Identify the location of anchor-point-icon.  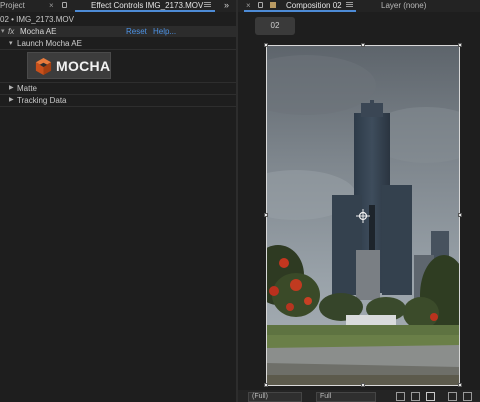
(363, 216).